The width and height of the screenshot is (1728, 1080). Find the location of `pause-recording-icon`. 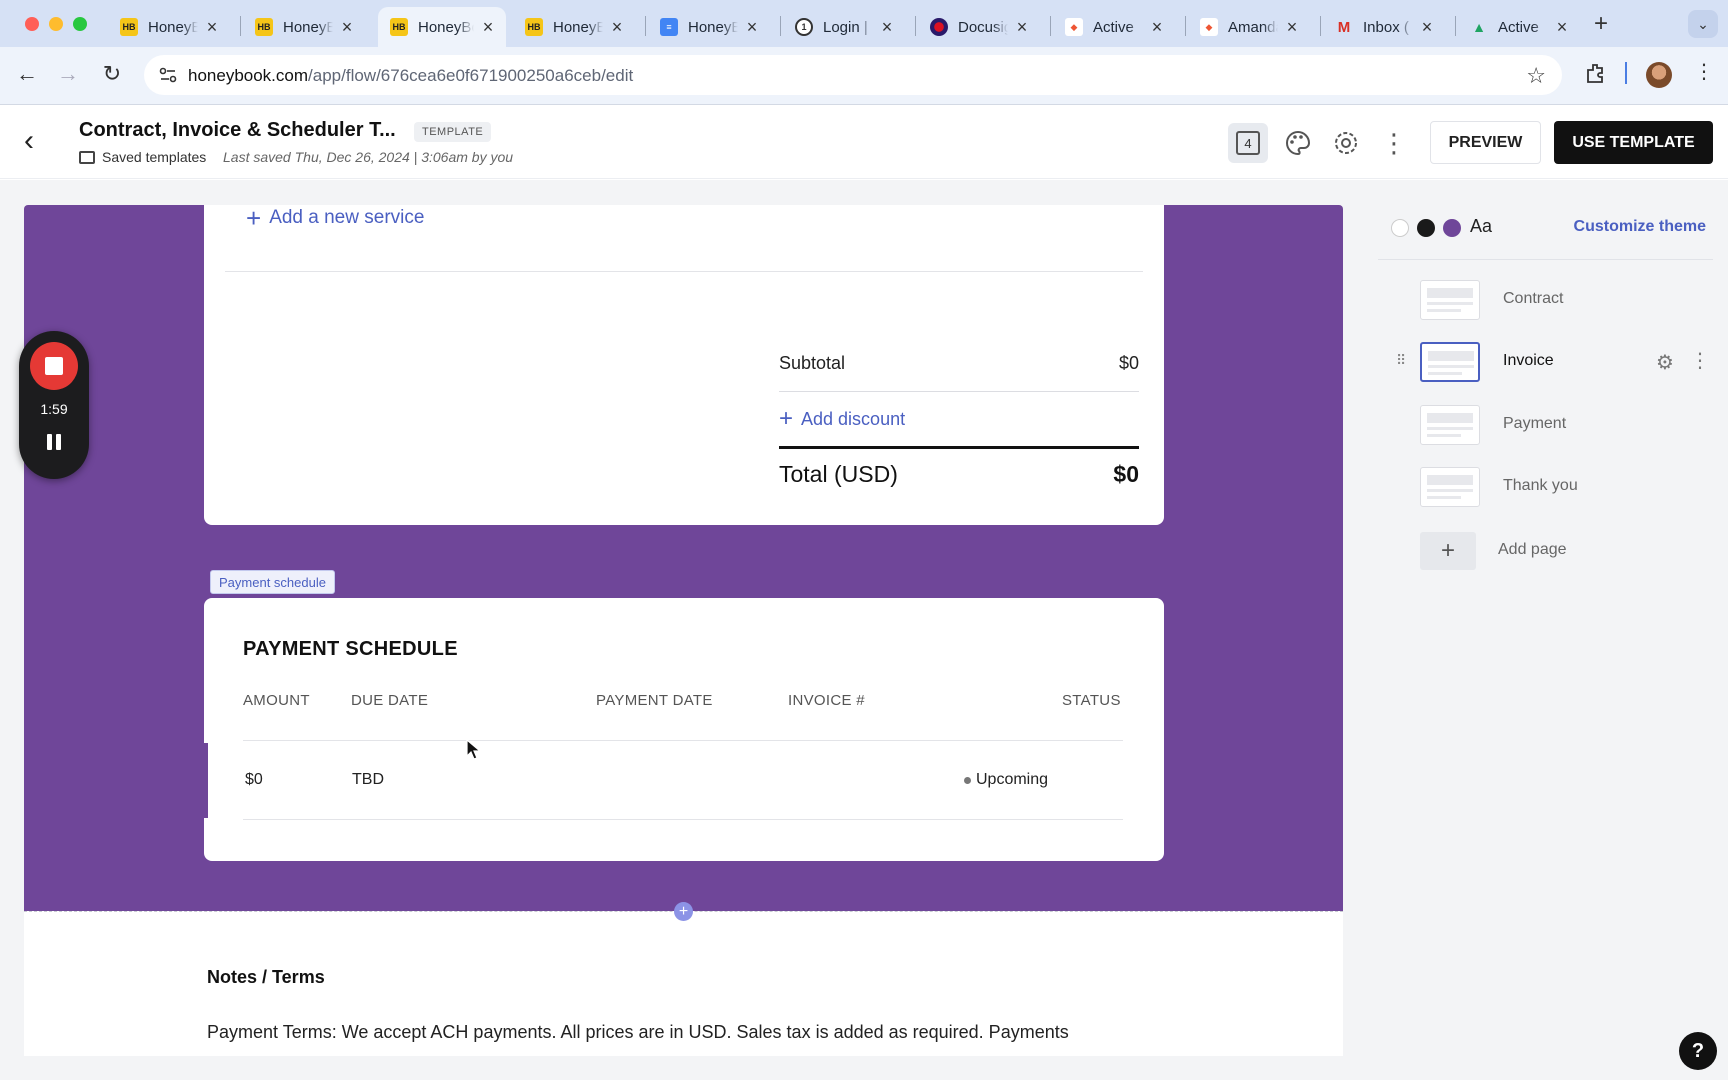

pause-recording-icon is located at coordinates (54, 442).